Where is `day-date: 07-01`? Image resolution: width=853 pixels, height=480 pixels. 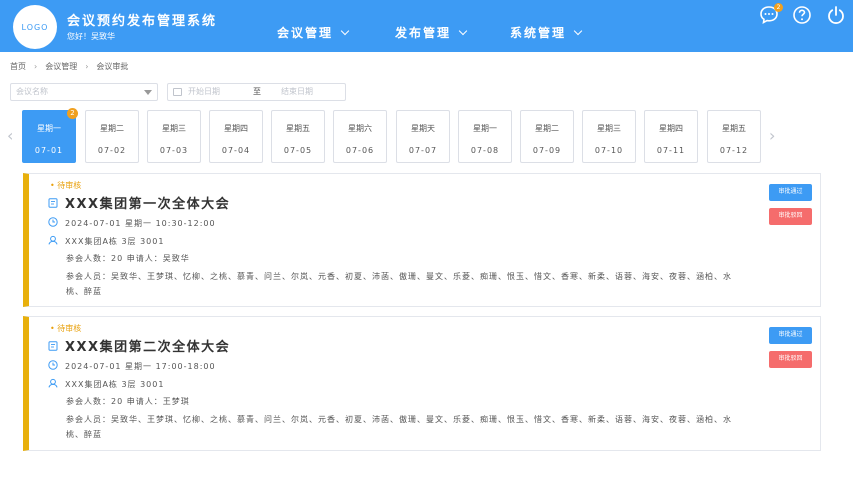 day-date: 07-01 is located at coordinates (49, 150).